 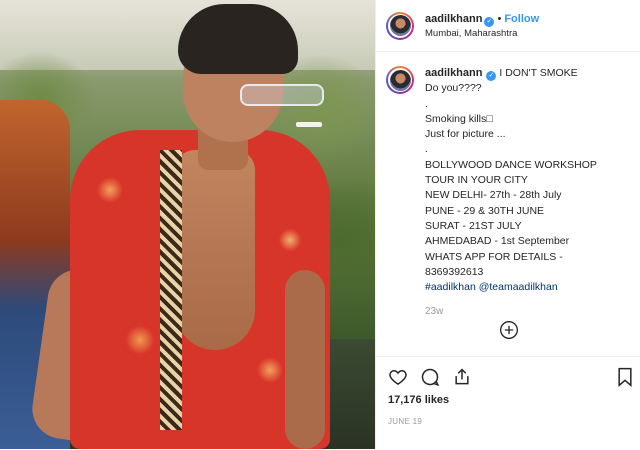 I want to click on caption-verified-icon: ✓, so click(x=491, y=76).